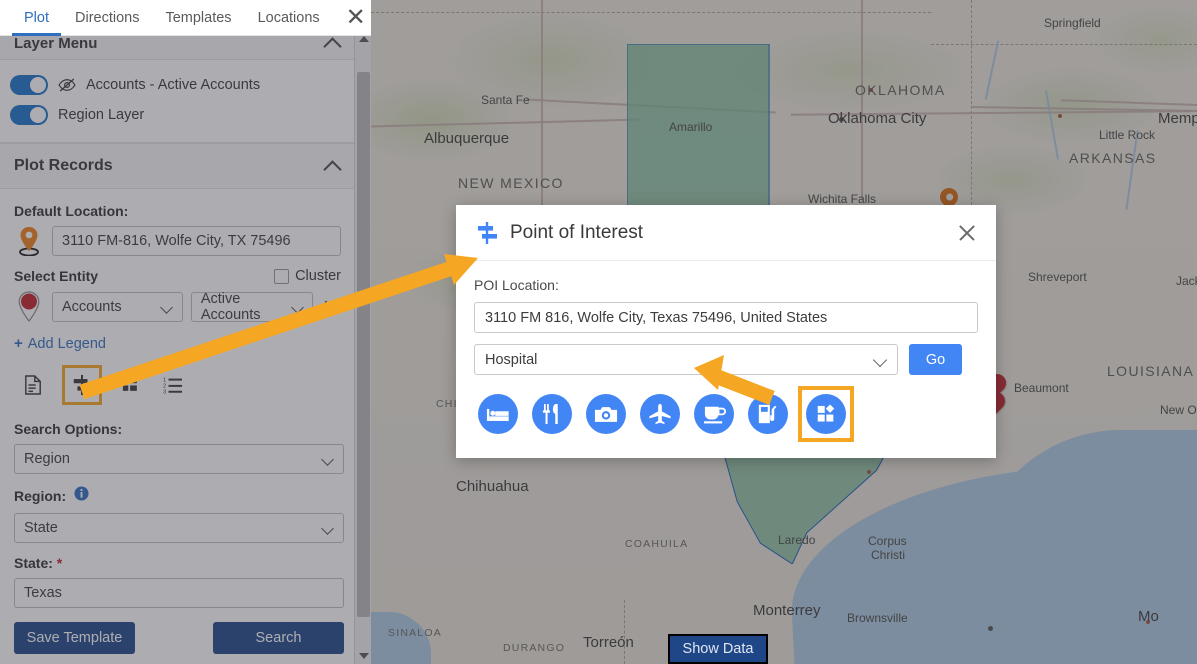  I want to click on poi-chip-cafe, so click(714, 414).